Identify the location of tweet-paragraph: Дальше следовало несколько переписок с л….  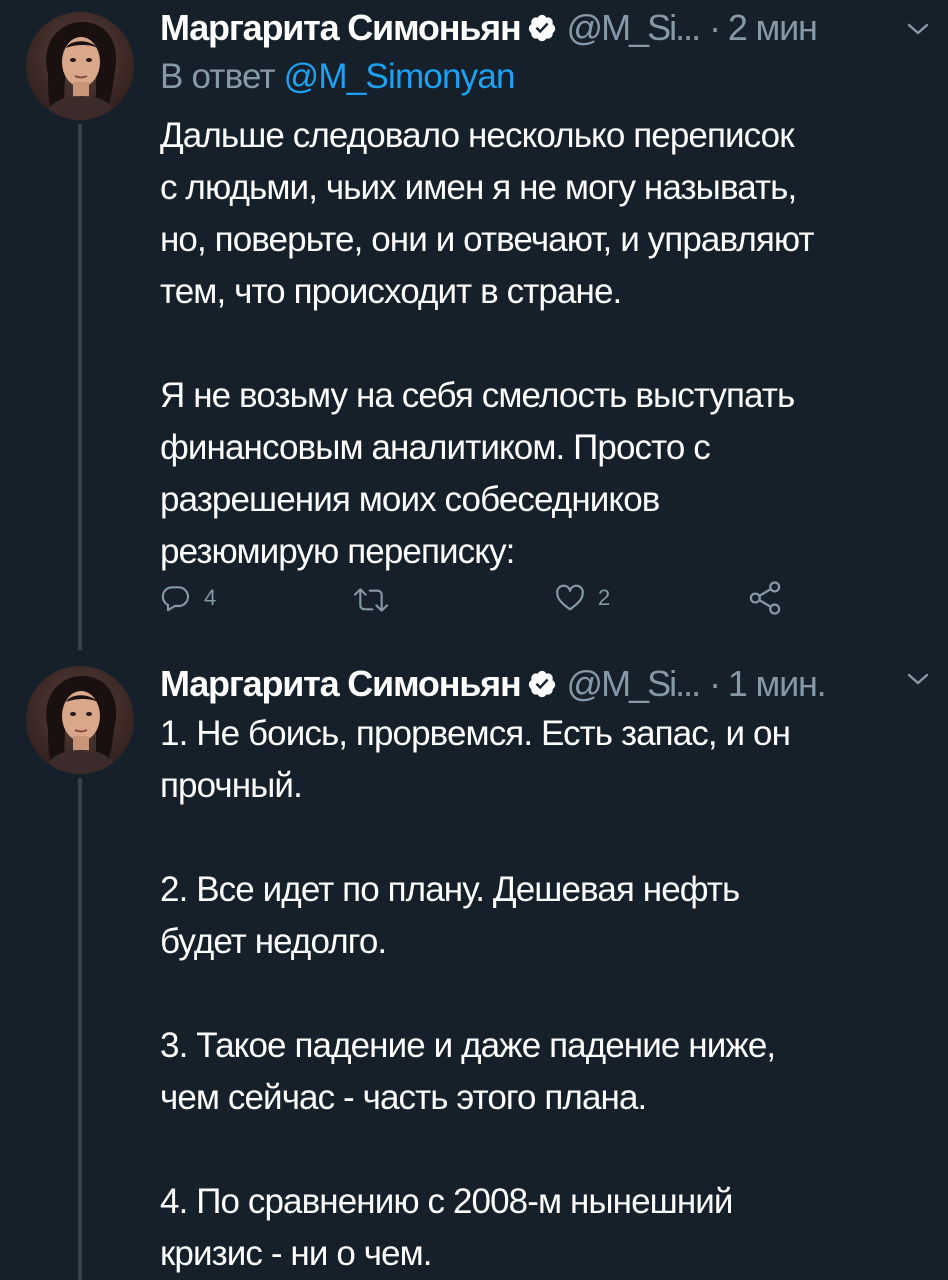
(545, 214).